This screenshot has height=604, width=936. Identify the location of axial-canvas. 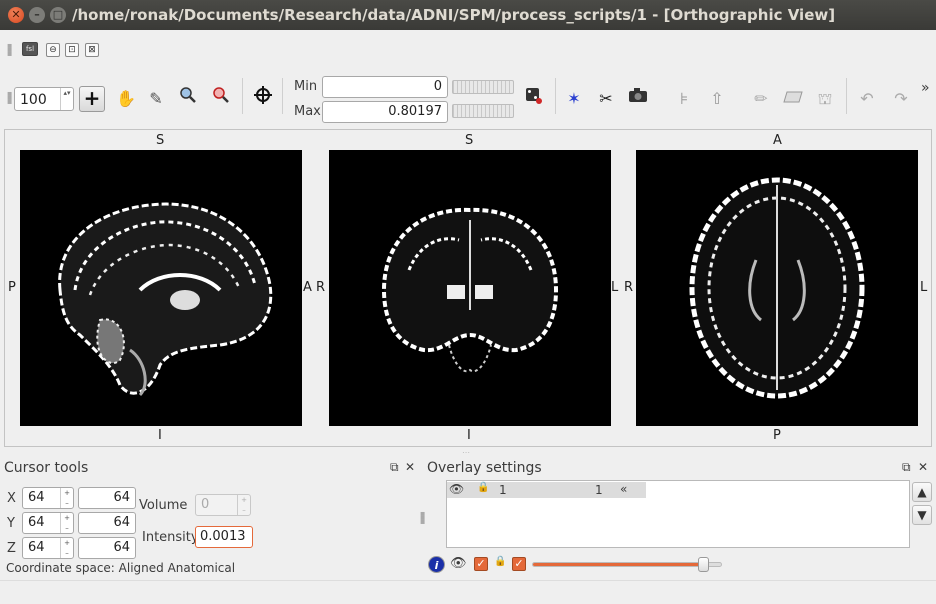
(777, 288).